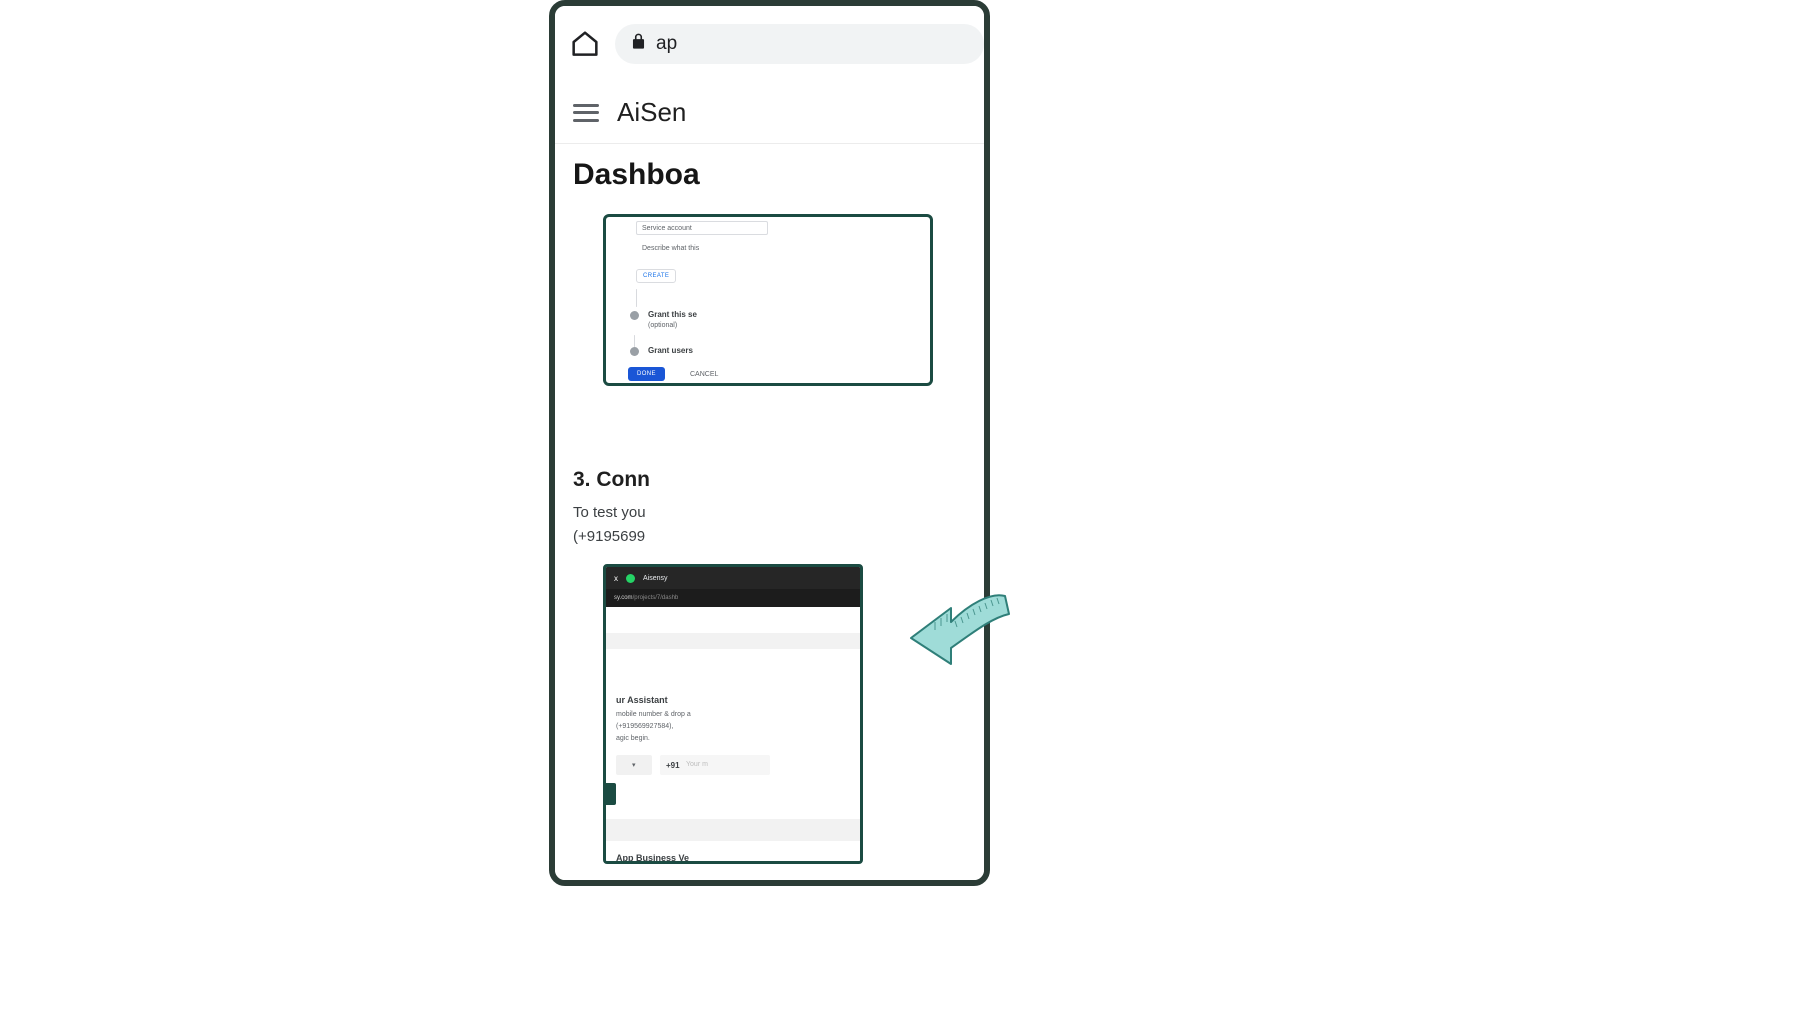 This screenshot has width=1800, height=1013. I want to click on hamburger-menu-icon, so click(586, 112).